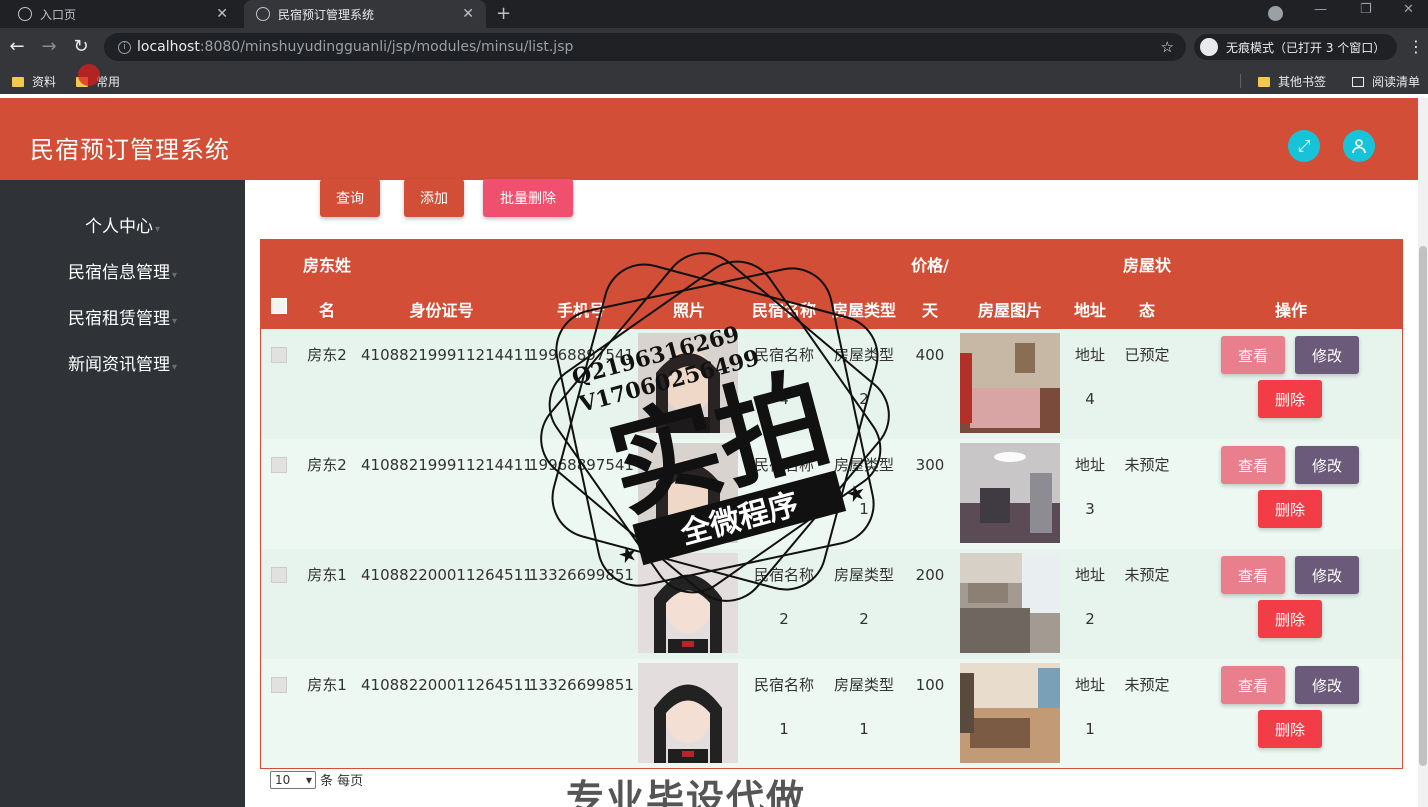 The image size is (1428, 807). What do you see at coordinates (686, 792) in the screenshot?
I see `watermark-bottom: 专业毕设代做` at bounding box center [686, 792].